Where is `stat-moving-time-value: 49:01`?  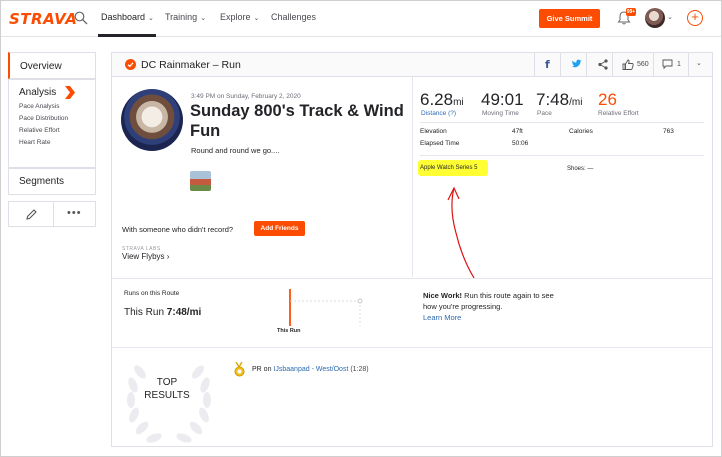 stat-moving-time-value: 49:01 is located at coordinates (502, 99).